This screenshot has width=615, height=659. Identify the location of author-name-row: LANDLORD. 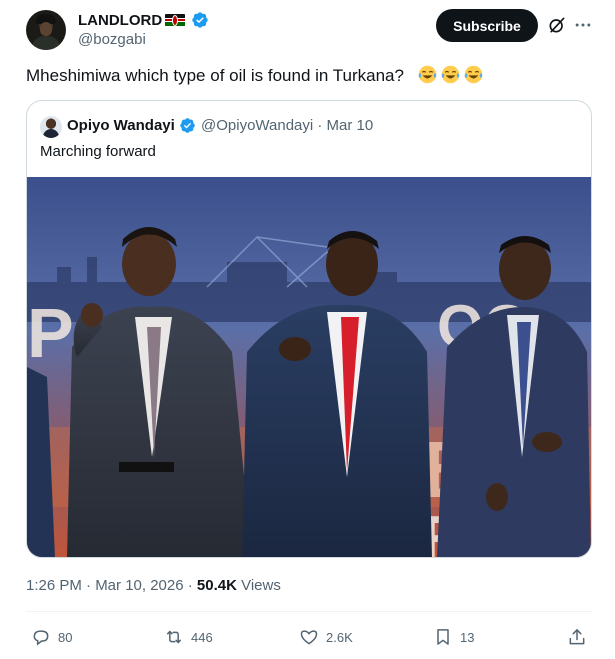
(143, 20).